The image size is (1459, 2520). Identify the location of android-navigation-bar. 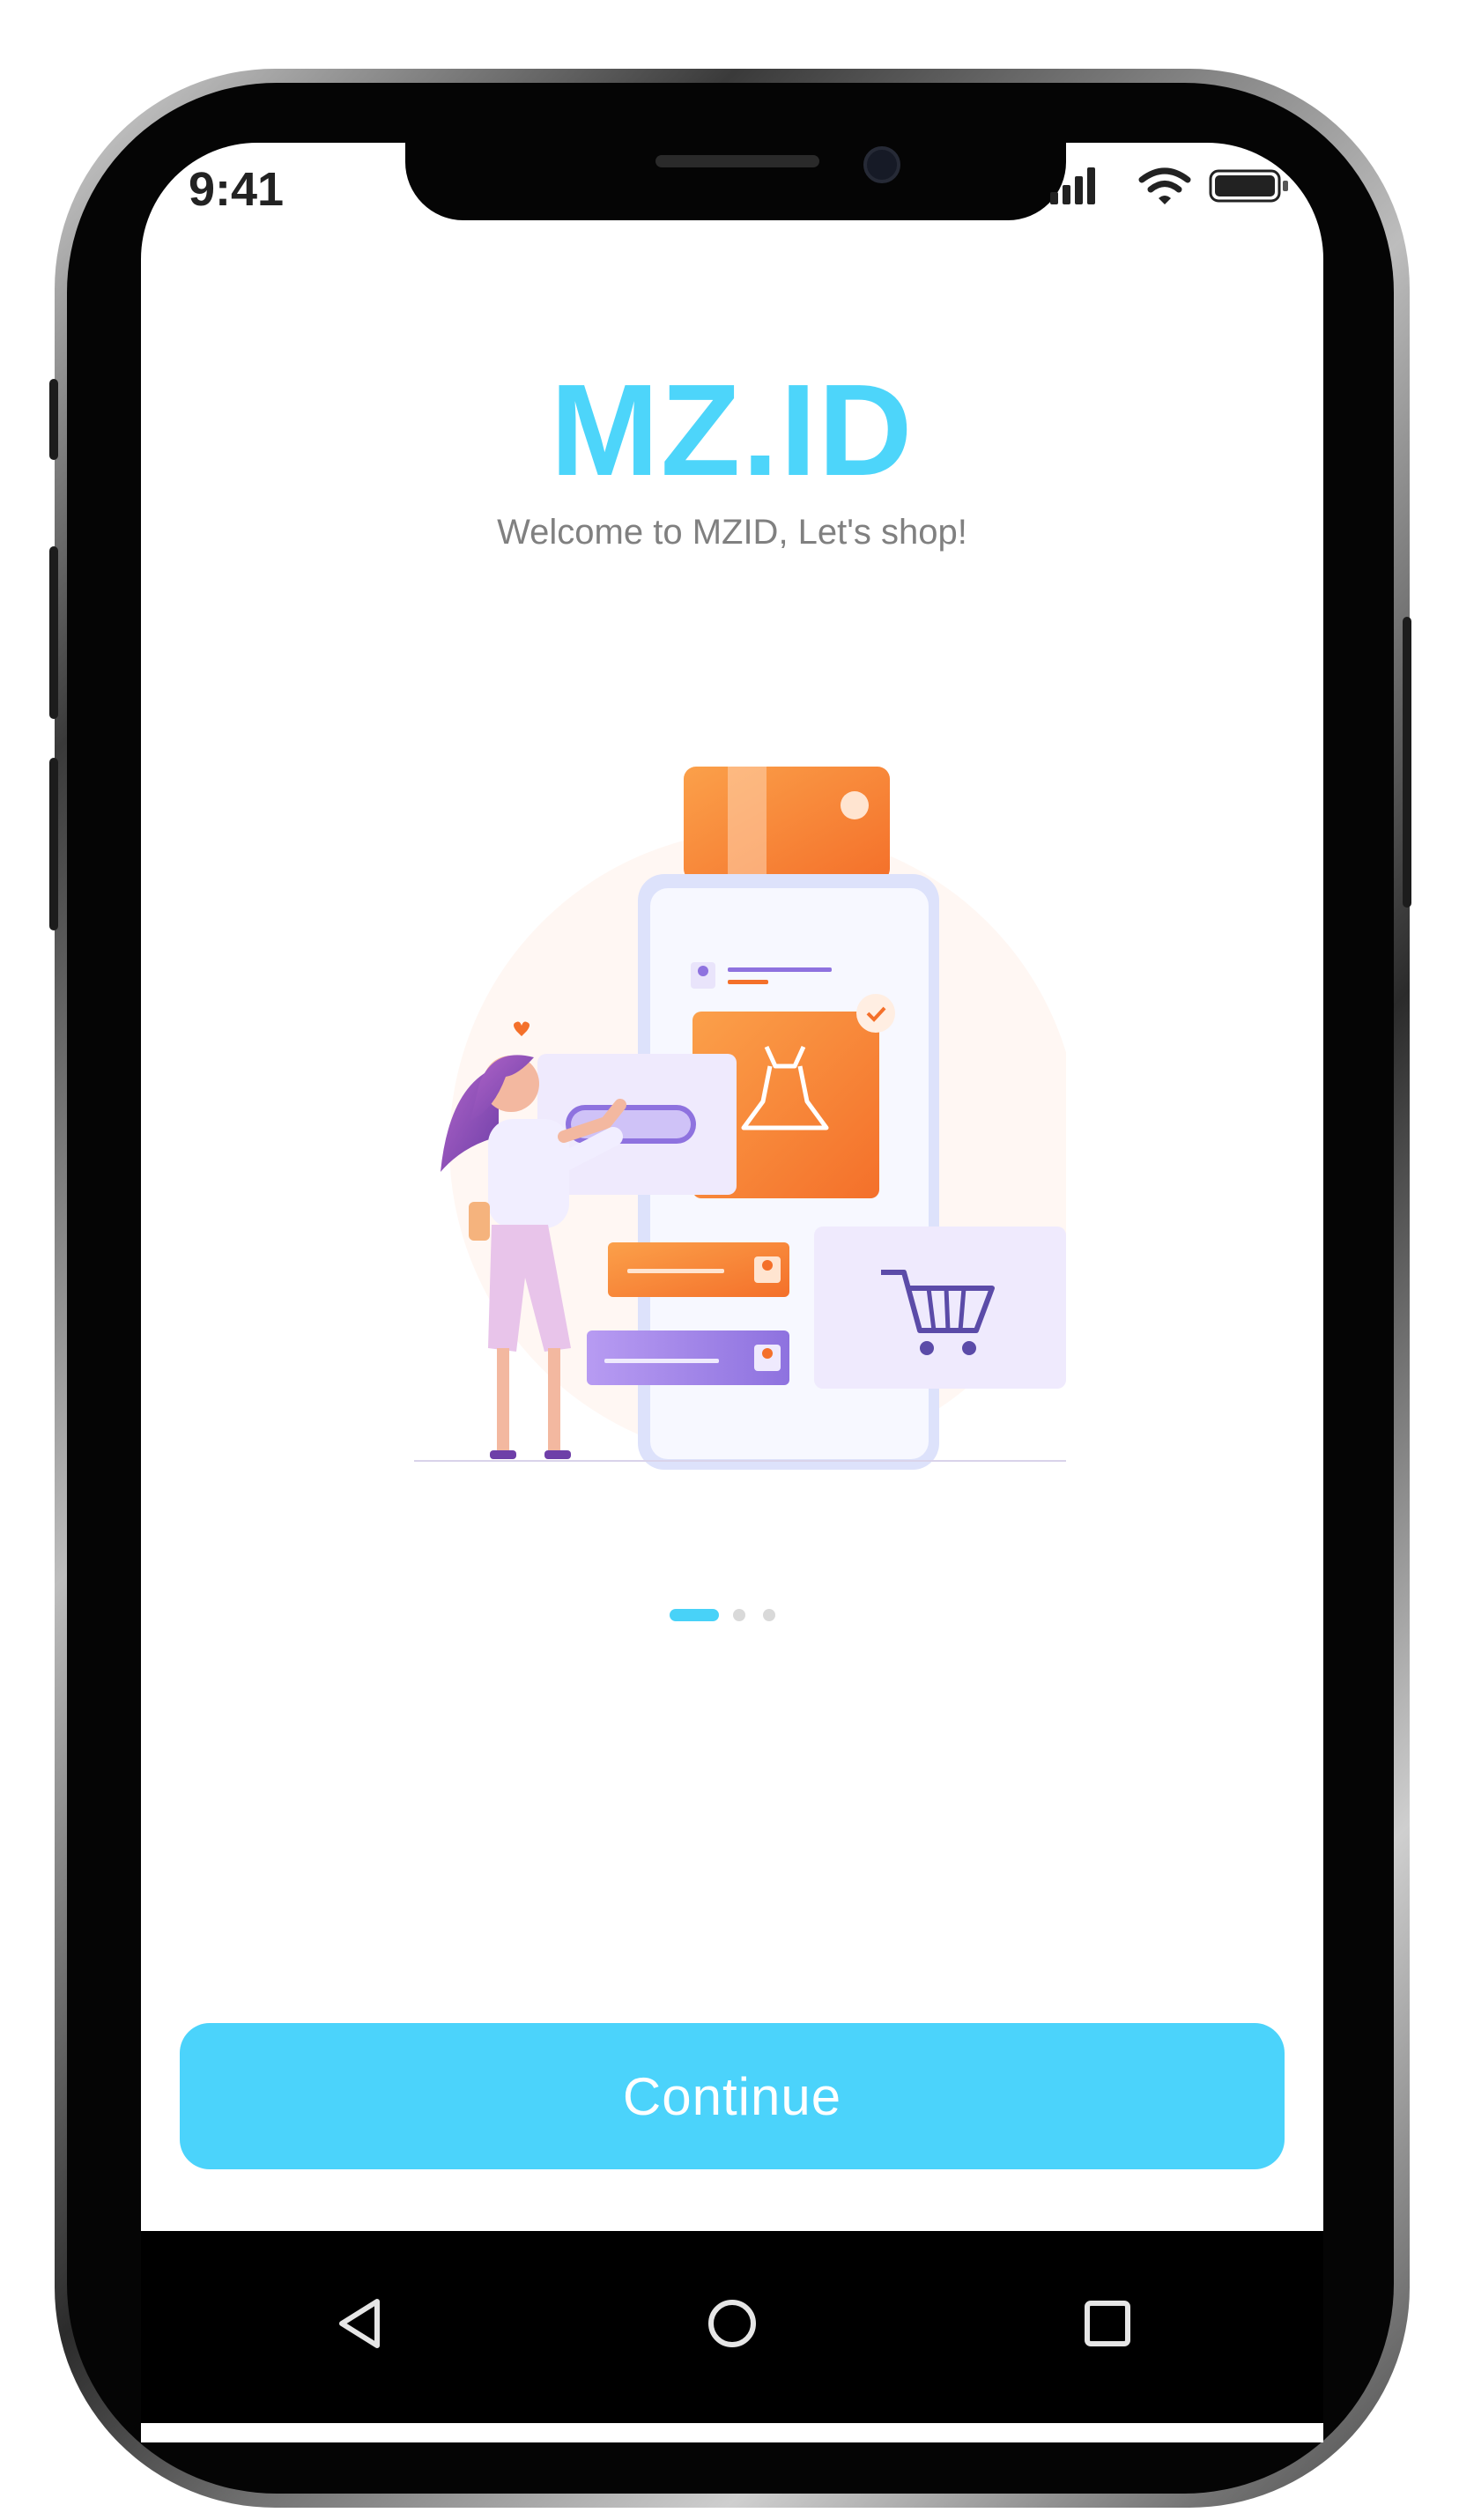
(732, 2327).